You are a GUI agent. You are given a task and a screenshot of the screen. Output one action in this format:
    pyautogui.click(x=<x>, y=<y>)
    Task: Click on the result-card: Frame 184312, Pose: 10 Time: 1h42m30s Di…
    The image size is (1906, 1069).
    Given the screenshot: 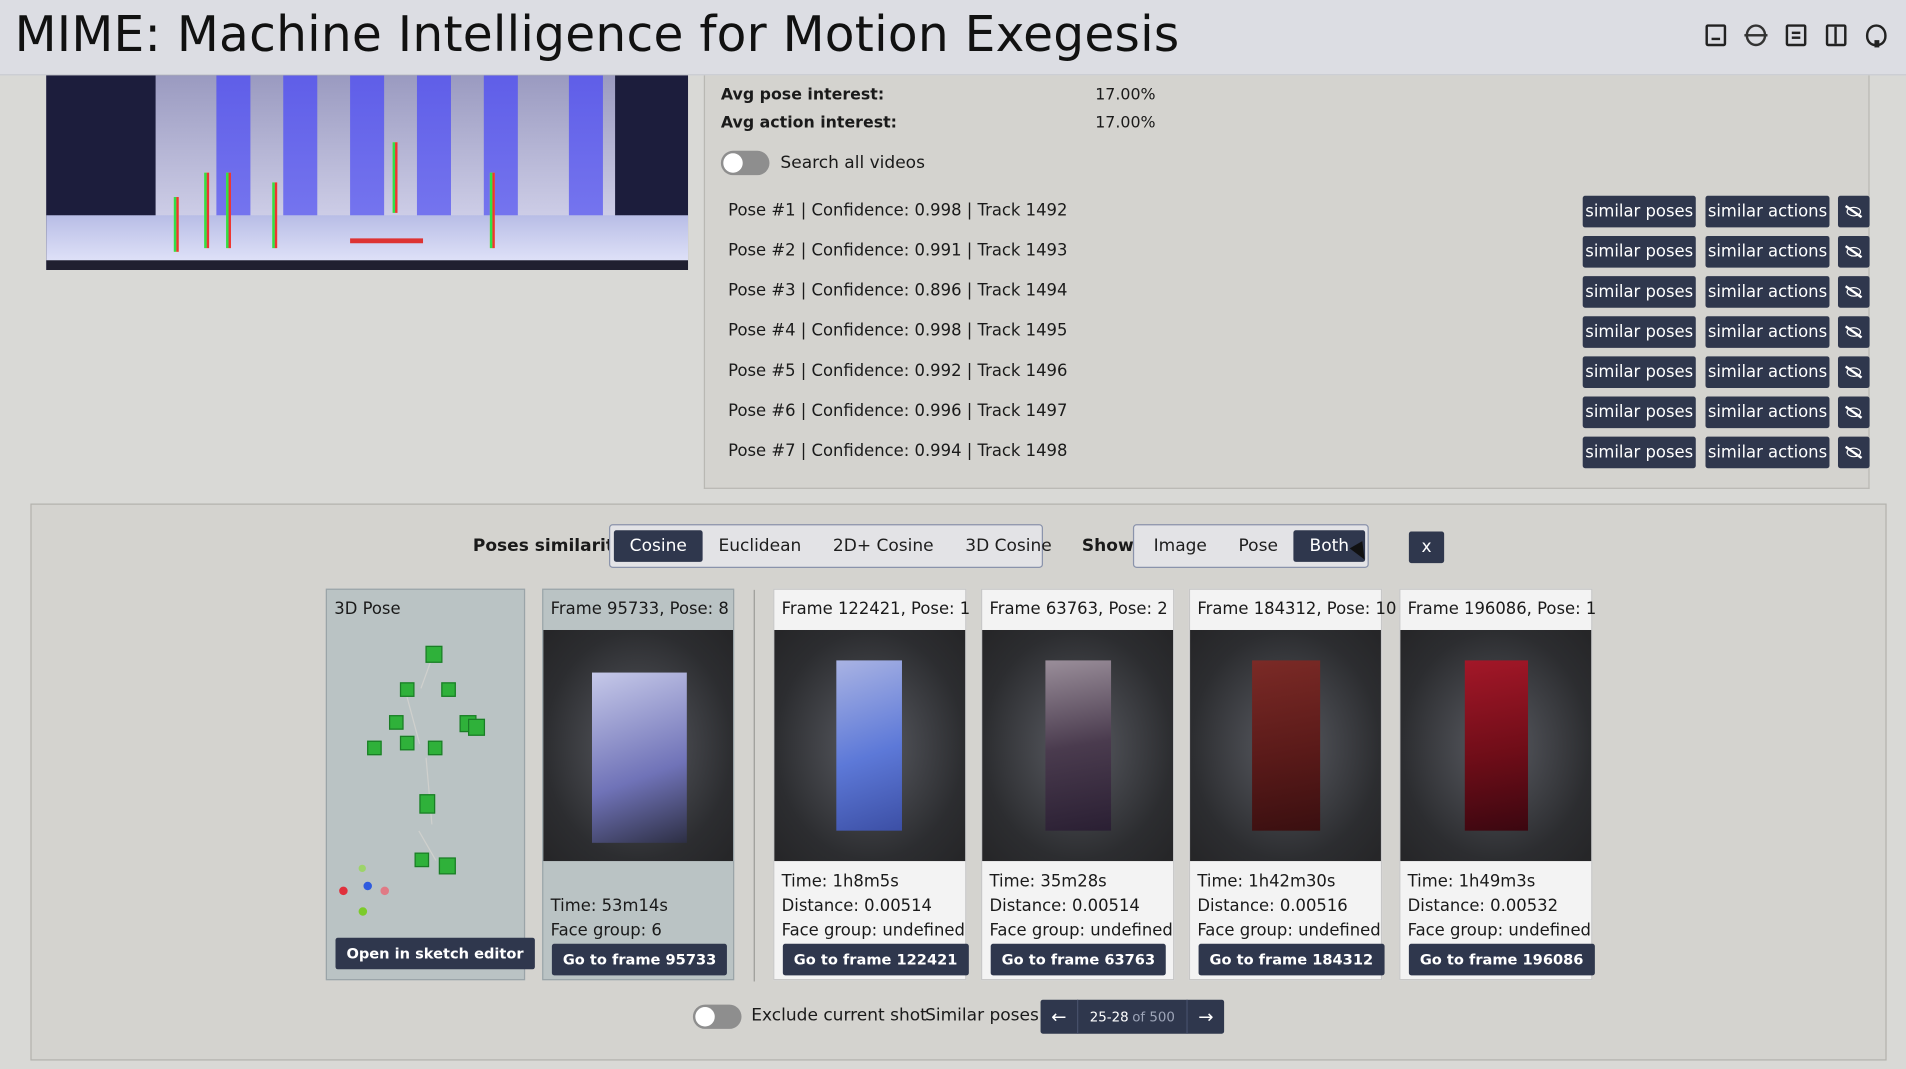 What is the action you would take?
    pyautogui.click(x=1292, y=784)
    